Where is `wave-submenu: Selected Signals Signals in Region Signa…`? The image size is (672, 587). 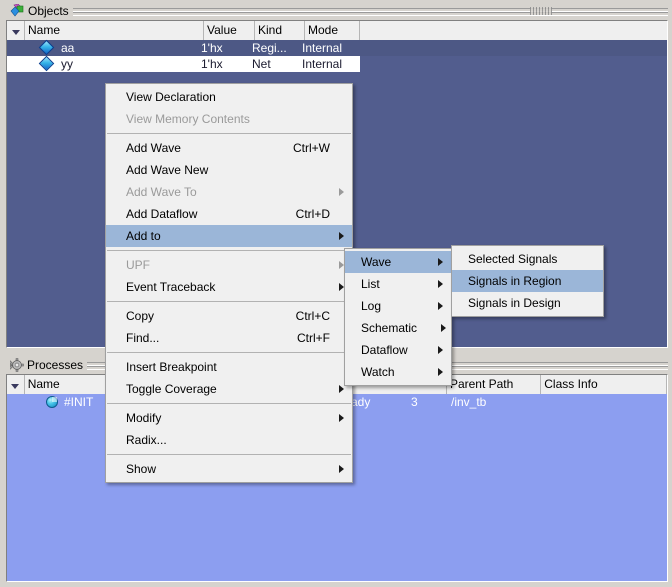 wave-submenu: Selected Signals Signals in Region Signa… is located at coordinates (527, 281).